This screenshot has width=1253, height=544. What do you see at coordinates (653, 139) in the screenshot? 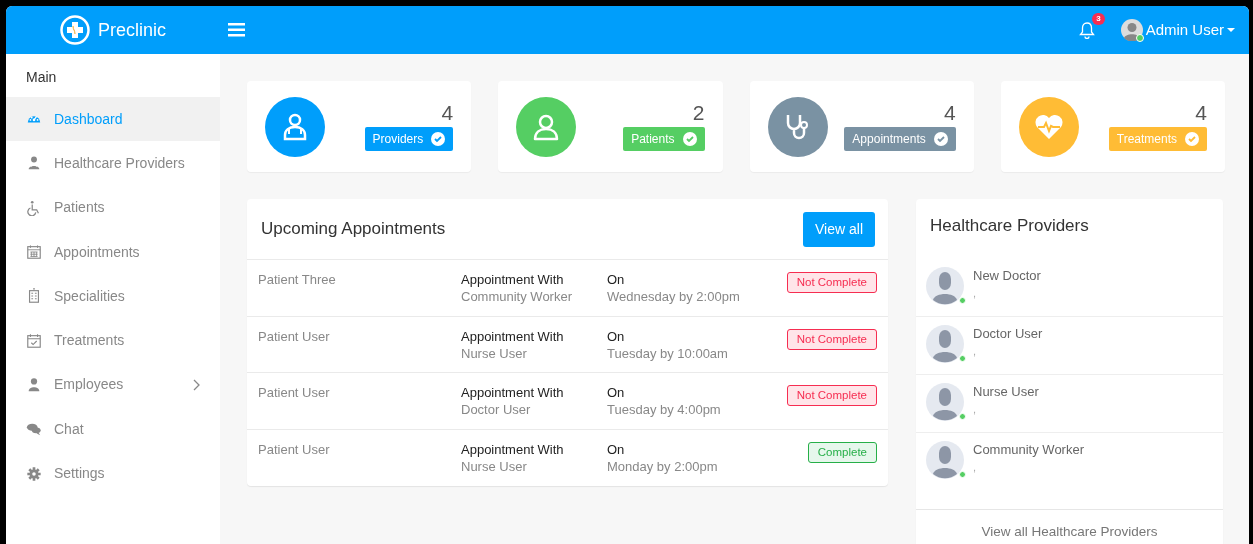
I see `stat-label: Patients` at bounding box center [653, 139].